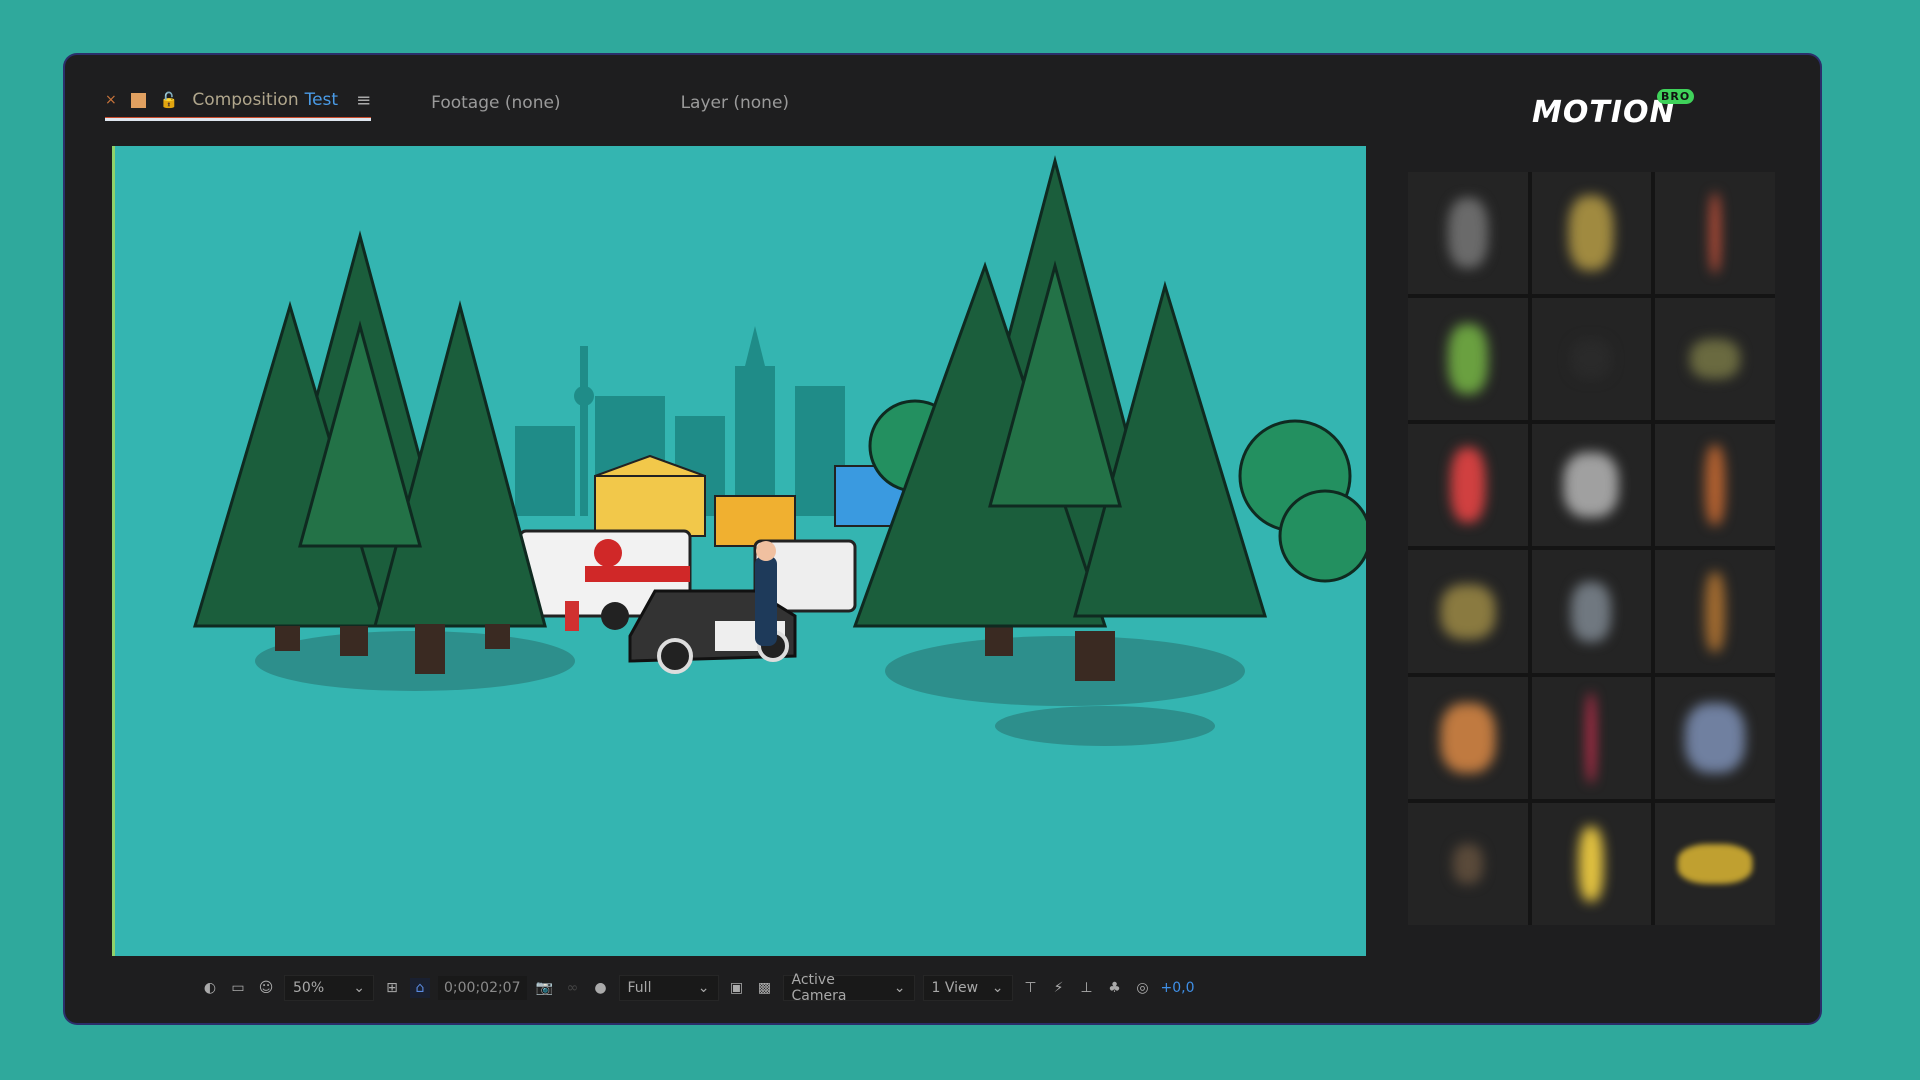 The width and height of the screenshot is (1920, 1080). What do you see at coordinates (1060, 391) in the screenshot?
I see `trees-right` at bounding box center [1060, 391].